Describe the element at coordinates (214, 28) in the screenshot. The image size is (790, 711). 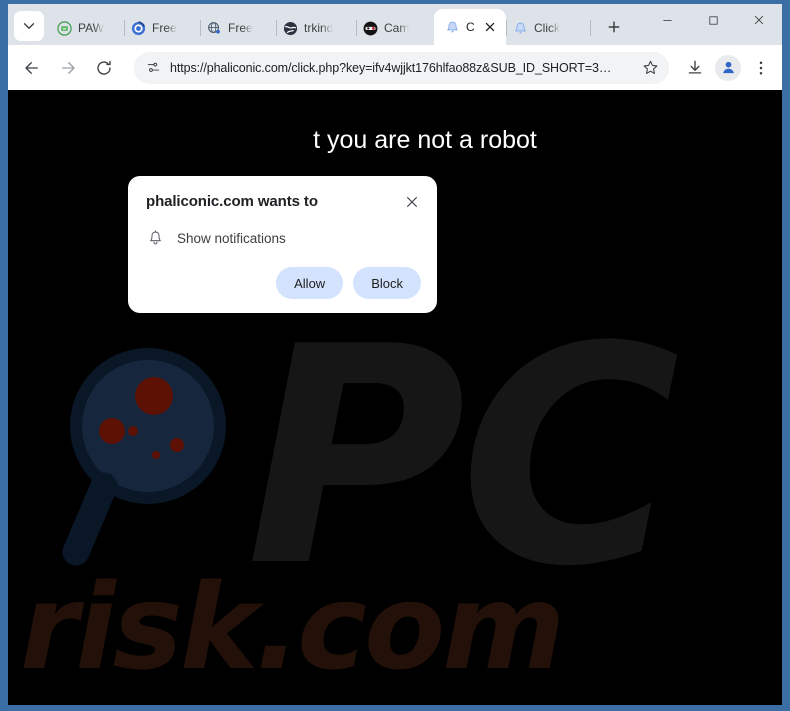
I see `blue-globe-icon` at that location.